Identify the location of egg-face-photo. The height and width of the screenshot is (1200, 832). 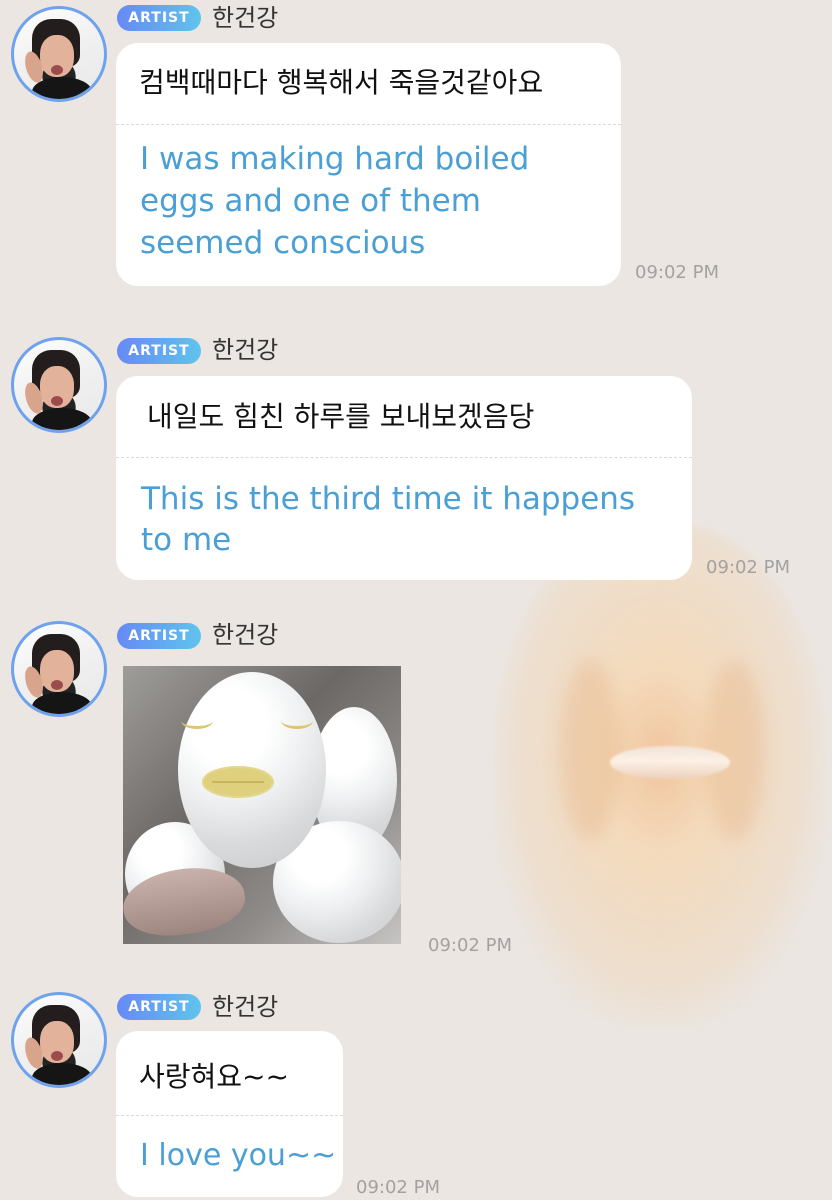
(262, 805).